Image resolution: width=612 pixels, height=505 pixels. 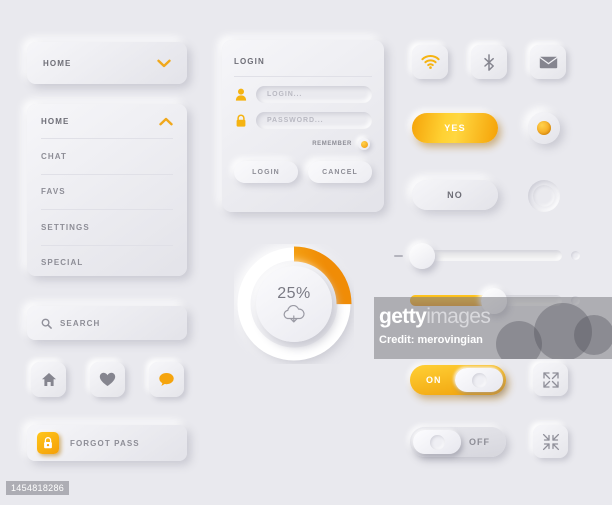 I want to click on menu-item-label: SETTINGS, so click(x=65, y=227).